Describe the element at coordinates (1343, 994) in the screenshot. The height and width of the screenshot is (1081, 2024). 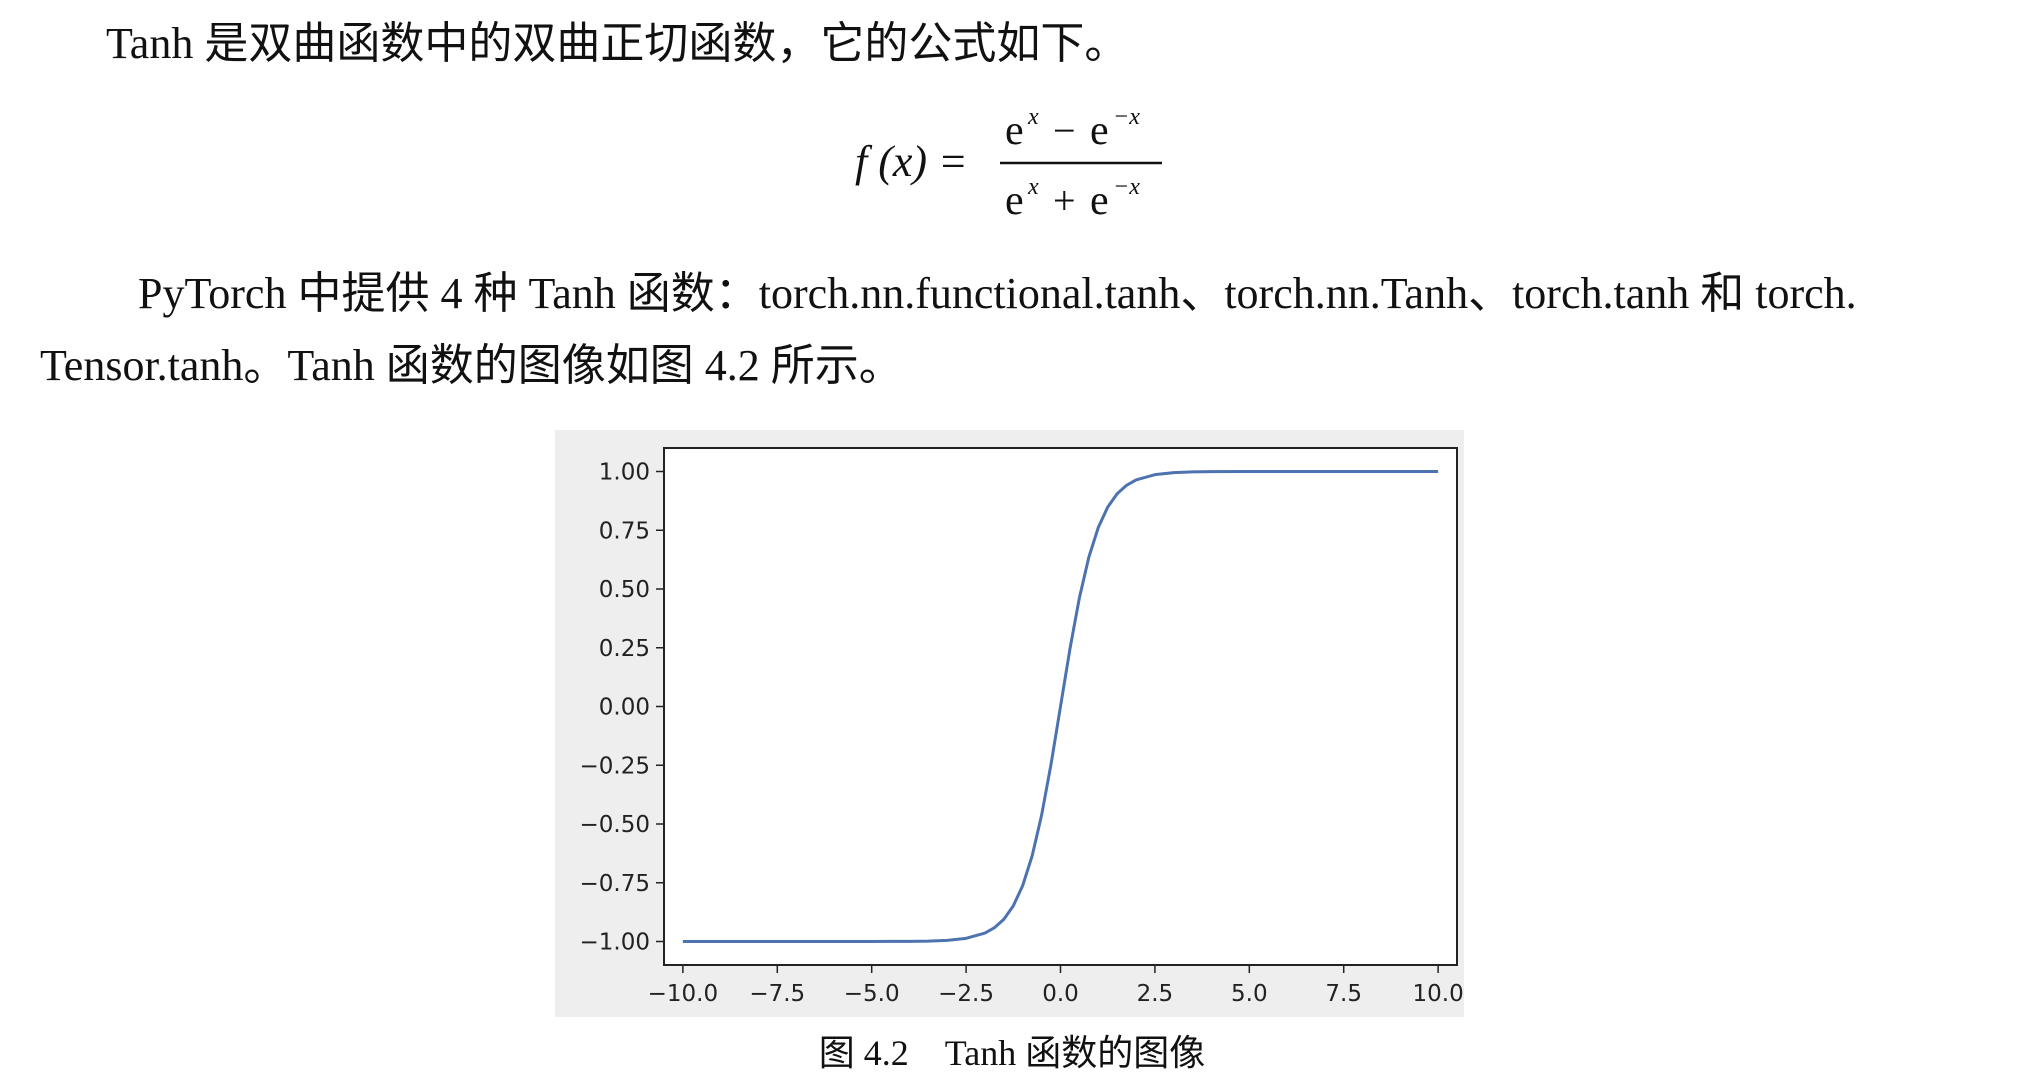
I see `x-tick-label: 7.5` at that location.